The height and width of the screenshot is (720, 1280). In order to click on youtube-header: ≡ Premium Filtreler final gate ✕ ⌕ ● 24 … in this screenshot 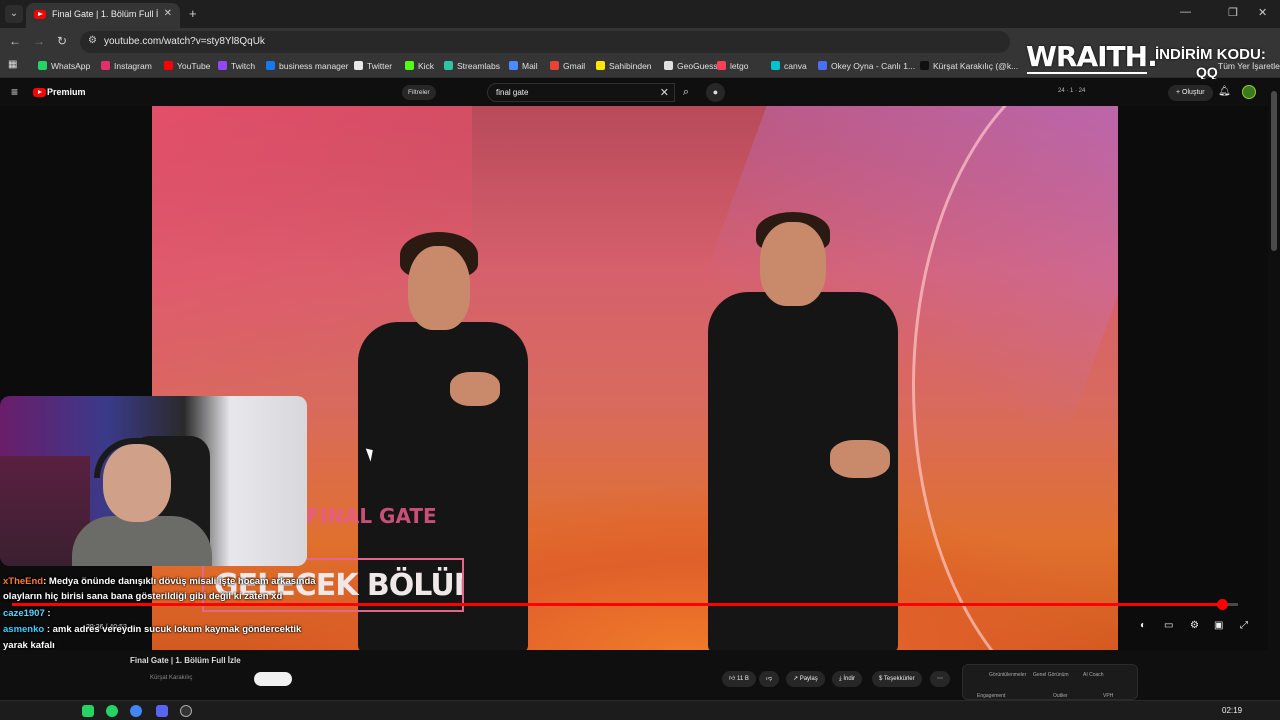, I will do `click(640, 92)`.